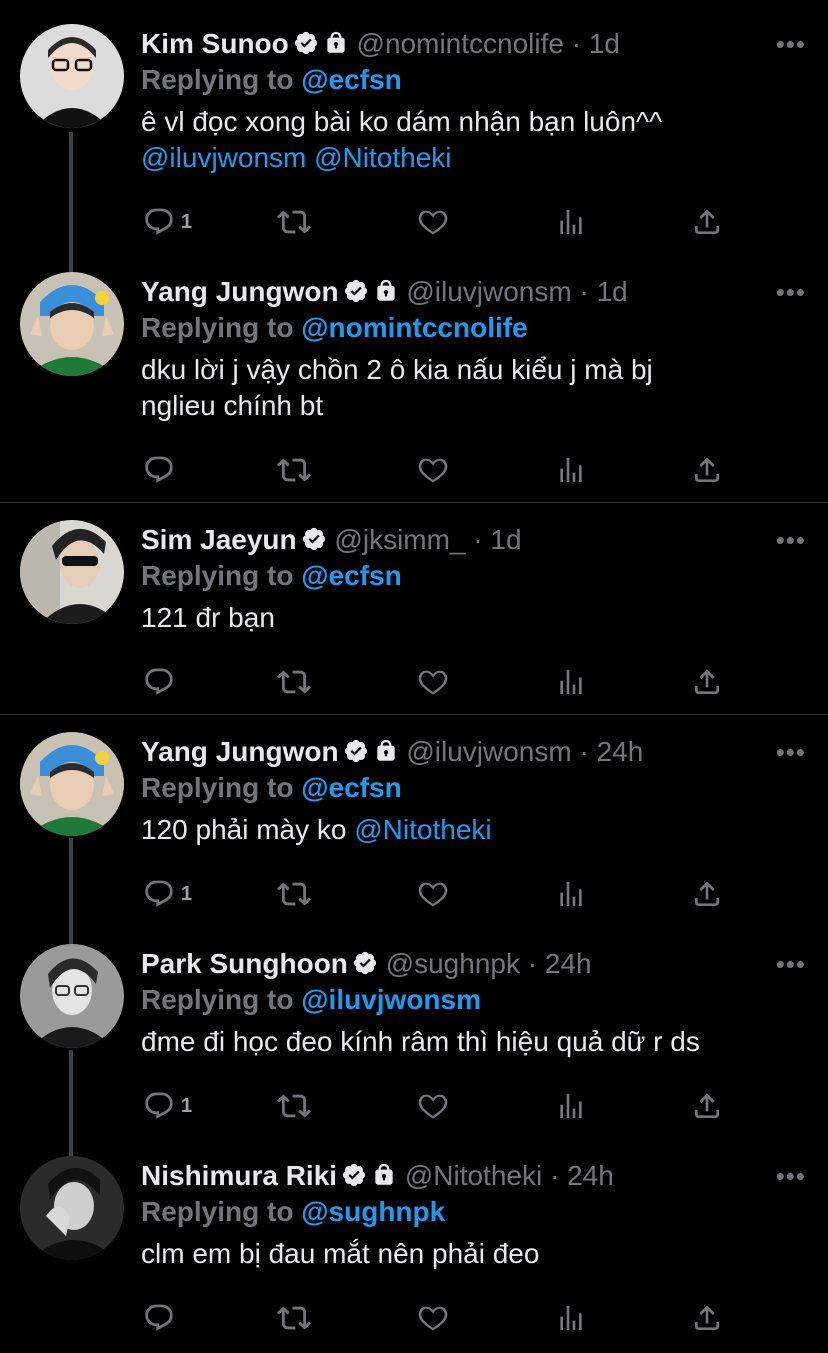  What do you see at coordinates (391, 999) in the screenshot?
I see `mention-link: @iluvjwonsm` at bounding box center [391, 999].